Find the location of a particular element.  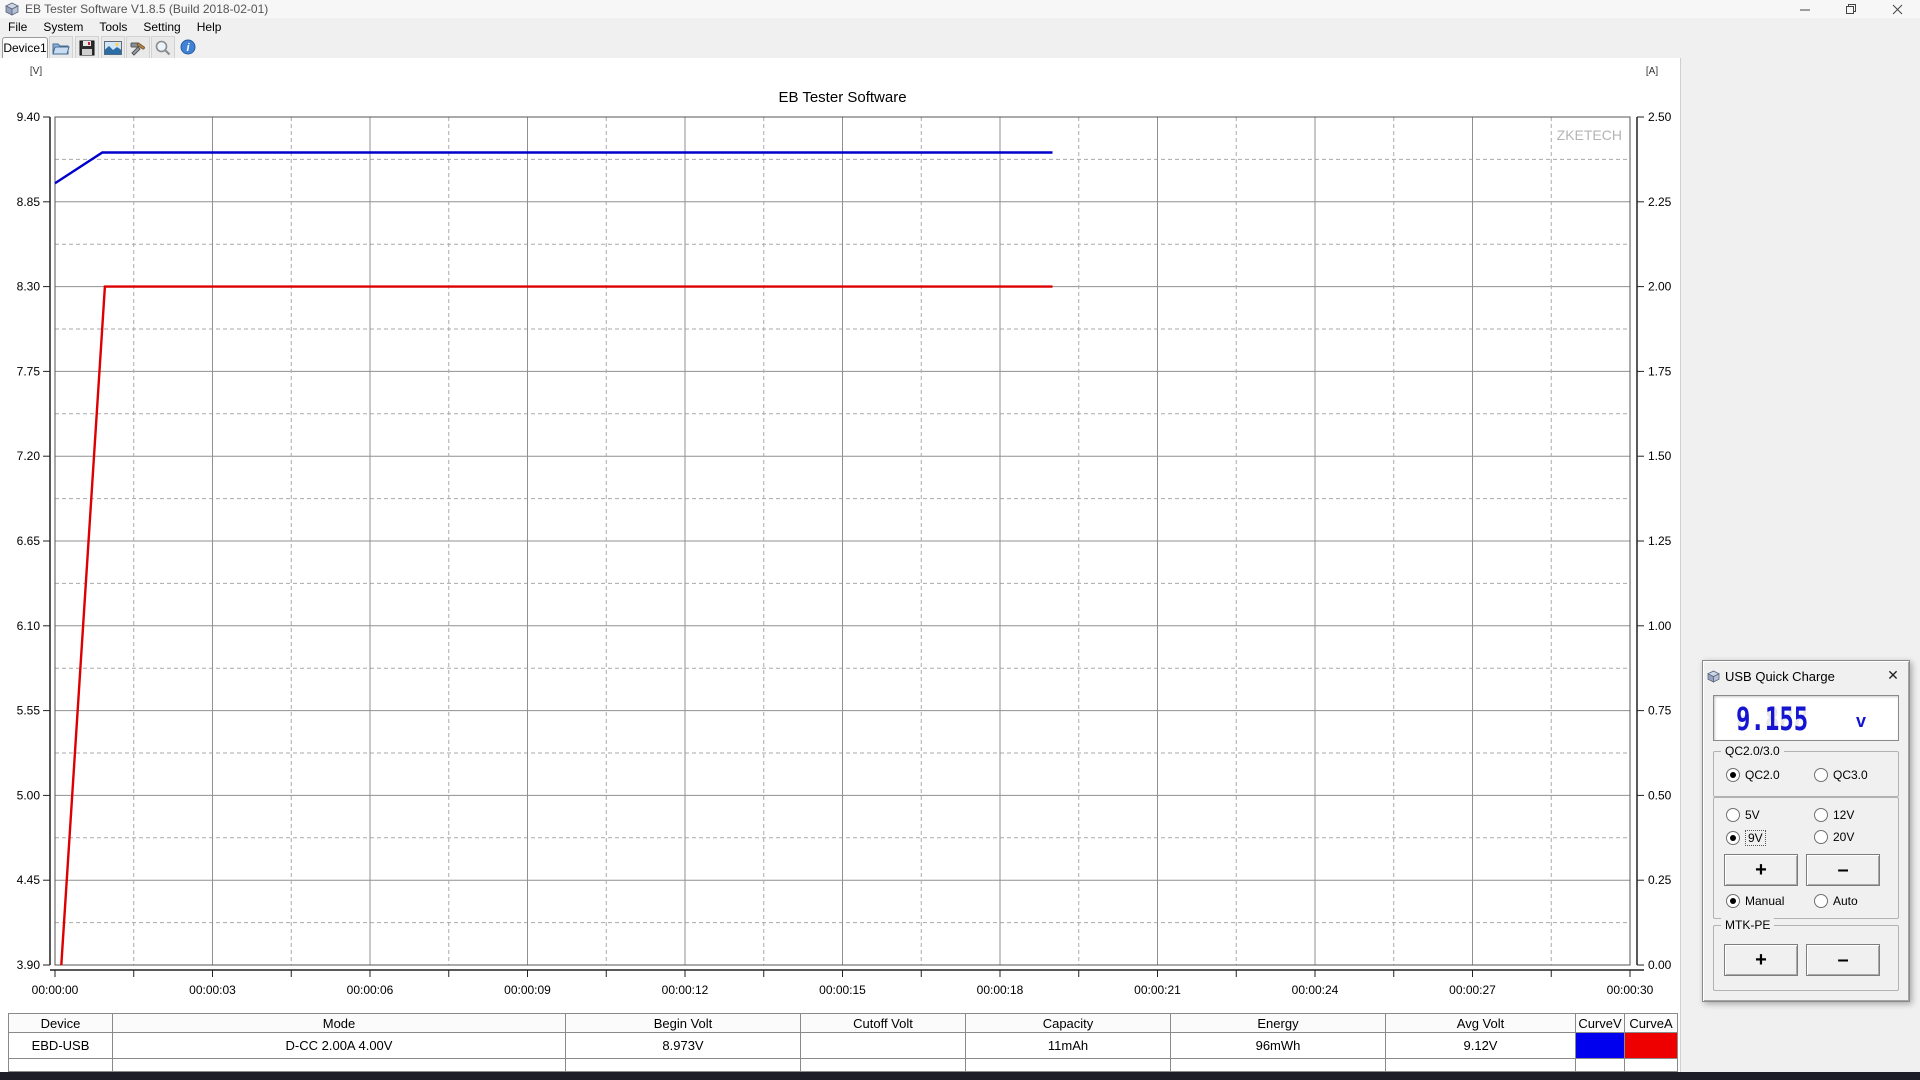

tools-icon is located at coordinates (138, 48).